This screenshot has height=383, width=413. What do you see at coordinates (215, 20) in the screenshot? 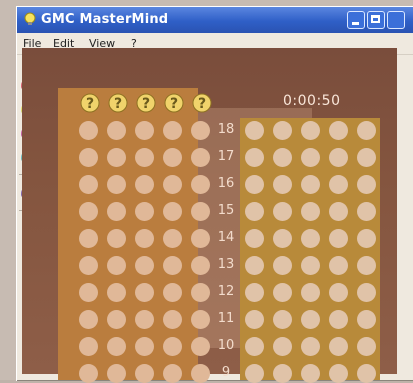
I see `title-bar: GMC MasterMind` at bounding box center [215, 20].